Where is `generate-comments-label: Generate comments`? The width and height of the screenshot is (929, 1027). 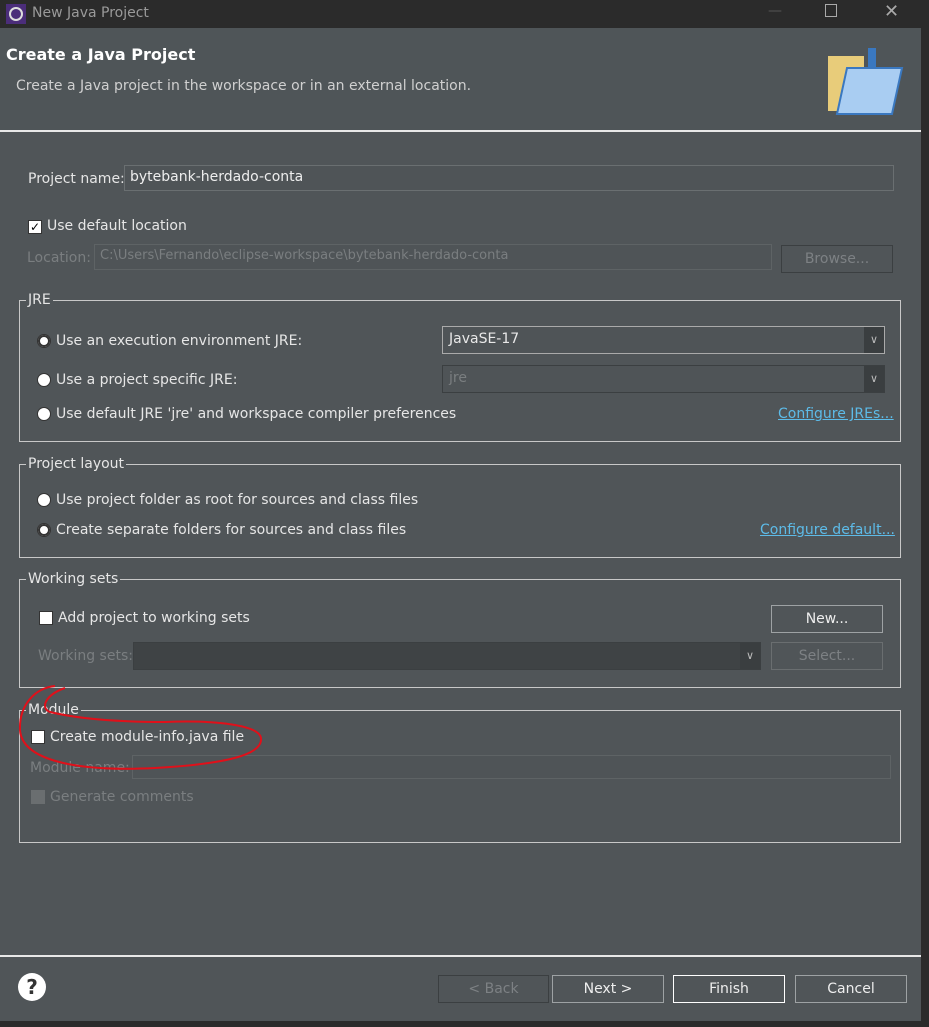
generate-comments-label: Generate comments is located at coordinates (122, 797).